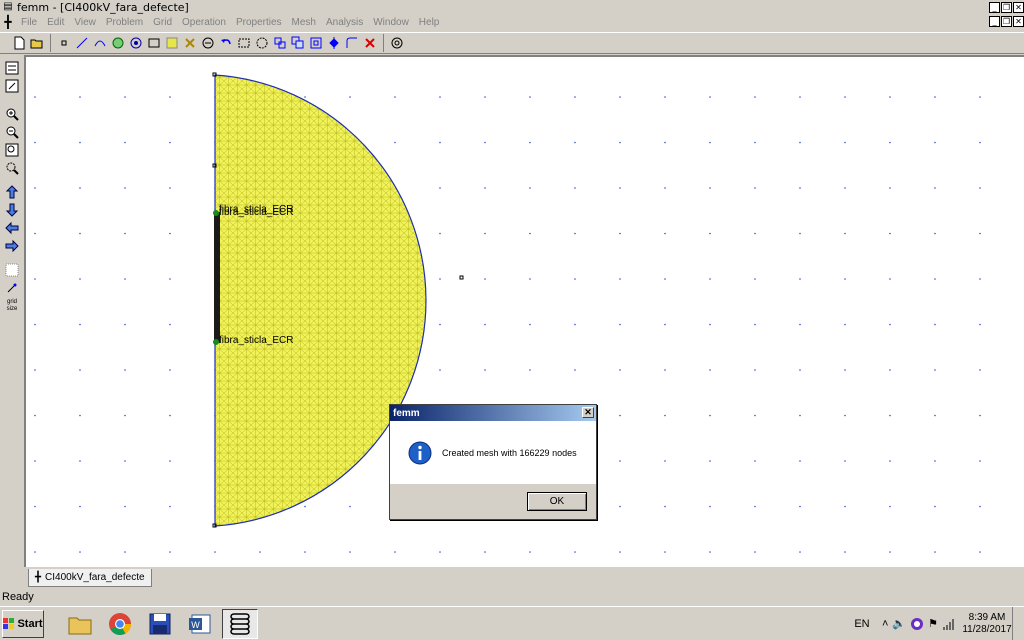 Image resolution: width=1024 pixels, height=640 pixels. I want to click on snap-grid-icon, so click(12, 288).